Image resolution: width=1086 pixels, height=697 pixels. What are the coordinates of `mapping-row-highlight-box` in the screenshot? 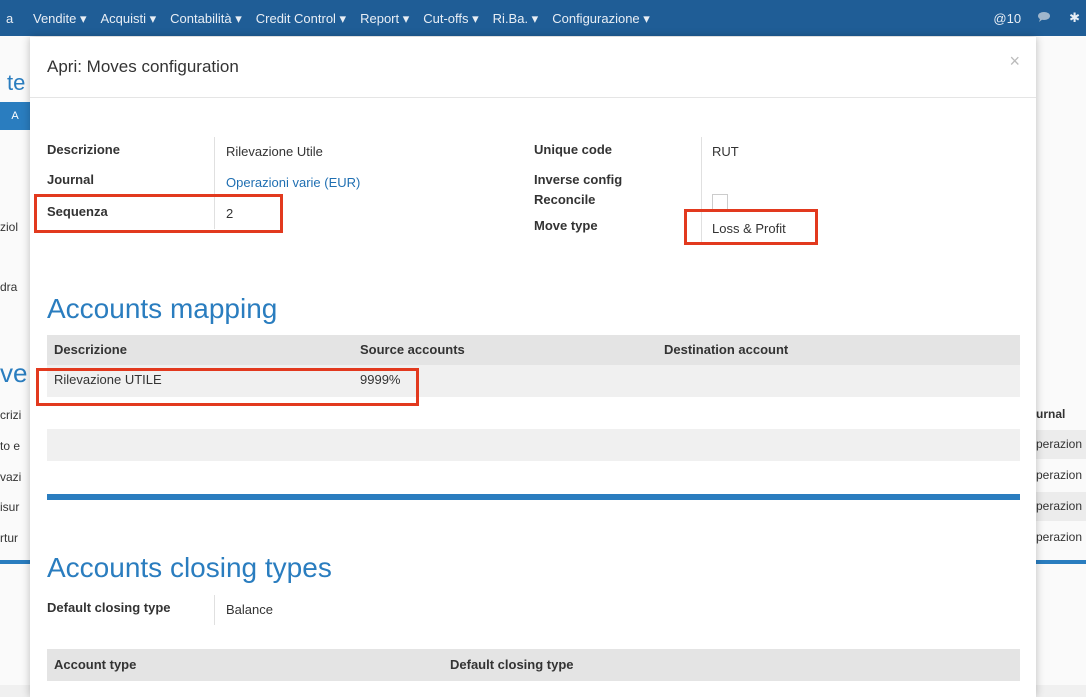 It's located at (227, 387).